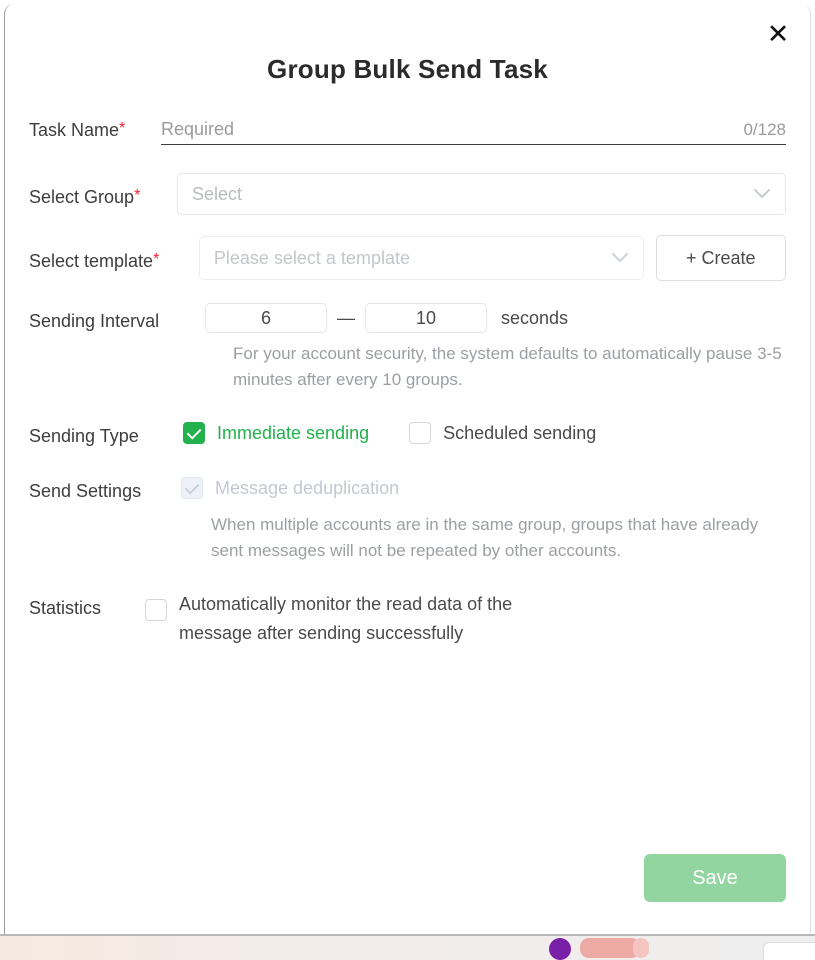 Image resolution: width=815 pixels, height=960 pixels. I want to click on form-row-sending-interval: Sending Interval — seconds, so click(407, 318).